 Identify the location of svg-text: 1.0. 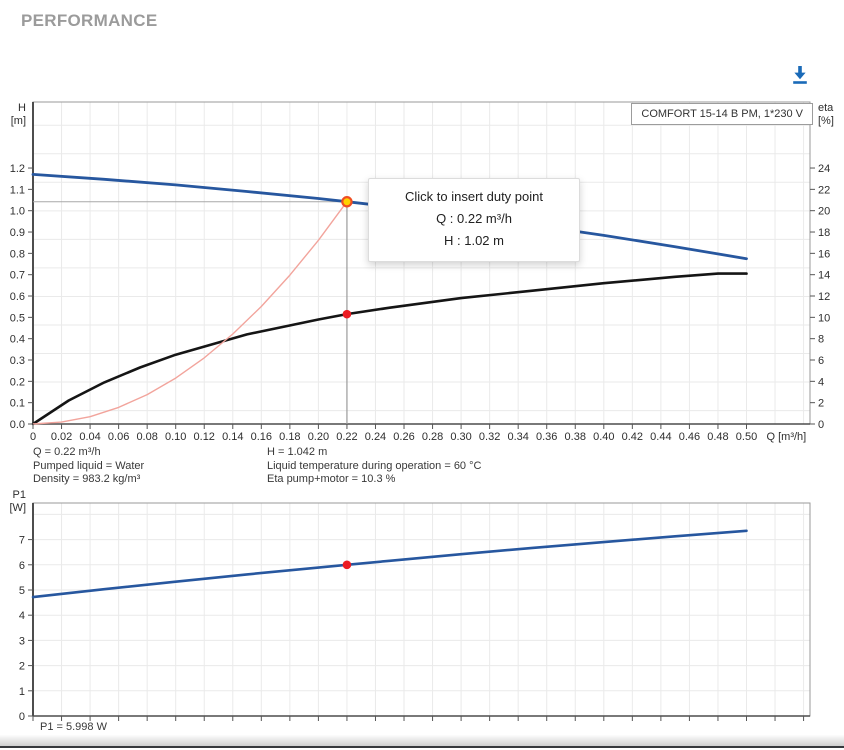
(17, 212).